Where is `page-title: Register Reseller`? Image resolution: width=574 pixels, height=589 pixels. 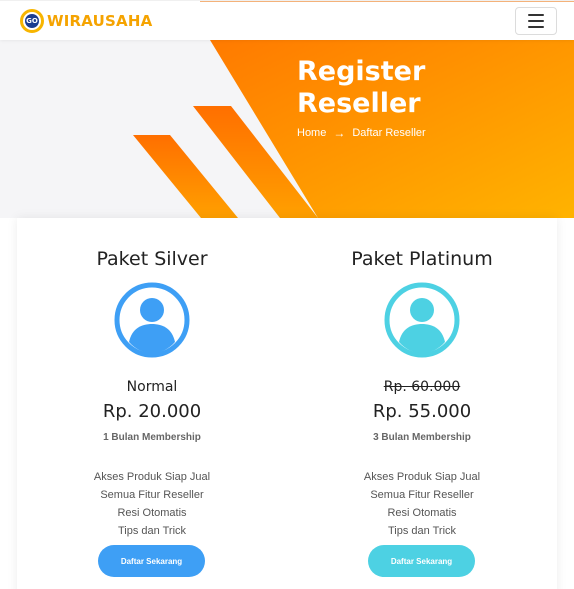
page-title: Register Reseller is located at coordinates (361, 87).